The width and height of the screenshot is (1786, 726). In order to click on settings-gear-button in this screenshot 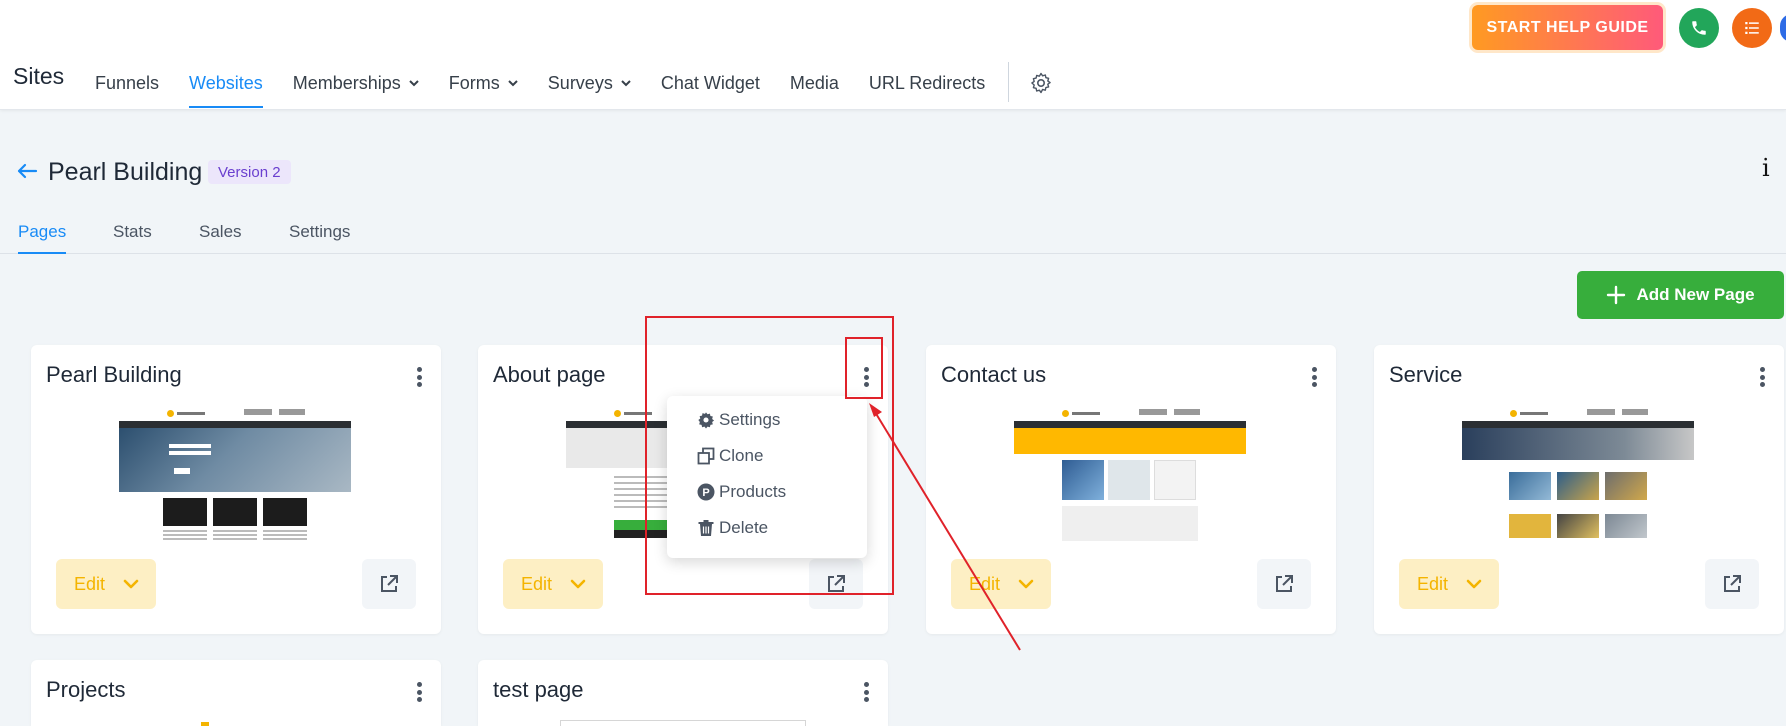, I will do `click(1041, 83)`.